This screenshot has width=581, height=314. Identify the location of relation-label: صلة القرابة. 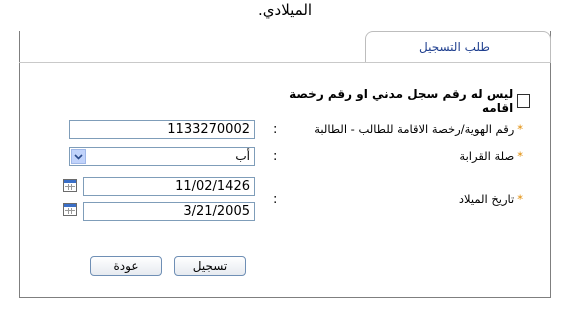
(487, 156).